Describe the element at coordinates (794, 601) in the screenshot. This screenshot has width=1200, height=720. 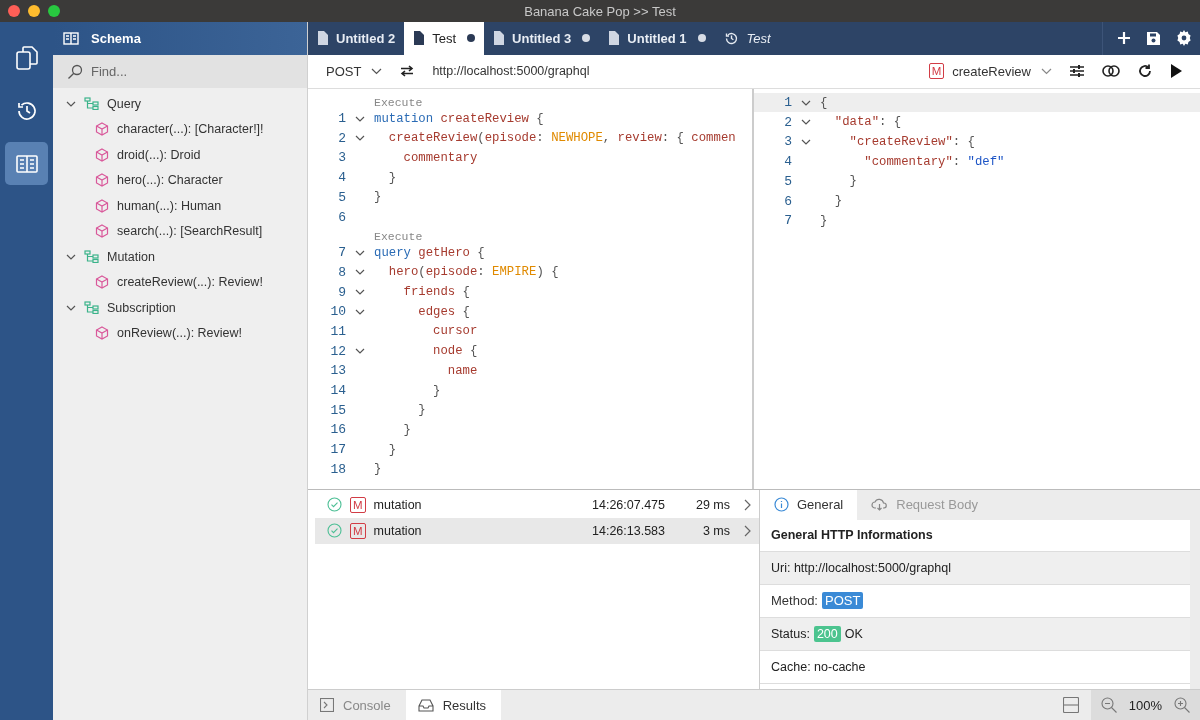
I see `info-label: Method:` at that location.